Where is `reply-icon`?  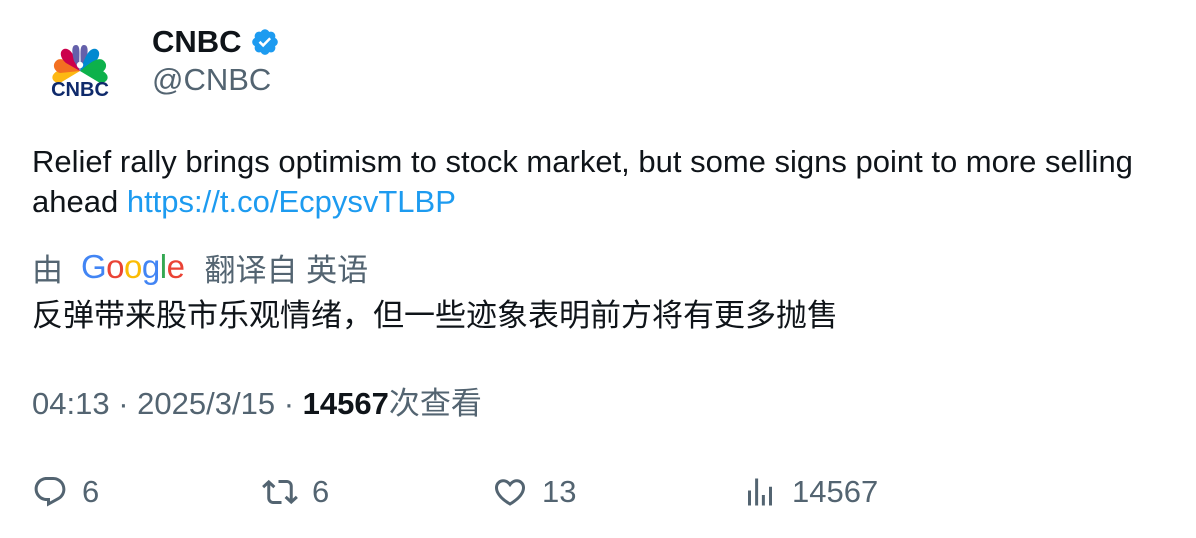
reply-icon is located at coordinates (50, 492).